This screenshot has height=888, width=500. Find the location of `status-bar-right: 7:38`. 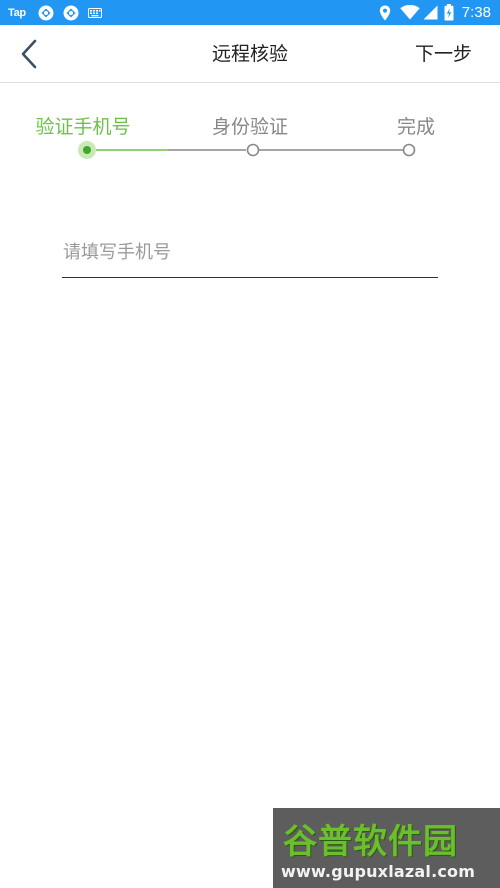

status-bar-right: 7:38 is located at coordinates (435, 12).